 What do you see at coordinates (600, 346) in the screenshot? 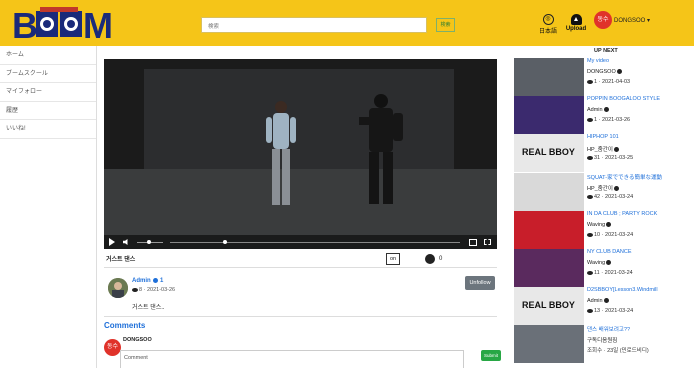
I see `up-next-card: 댄스 배워보려고?? 구독디음원짐 조회수 · 23일 (민로드비디)` at bounding box center [600, 346].